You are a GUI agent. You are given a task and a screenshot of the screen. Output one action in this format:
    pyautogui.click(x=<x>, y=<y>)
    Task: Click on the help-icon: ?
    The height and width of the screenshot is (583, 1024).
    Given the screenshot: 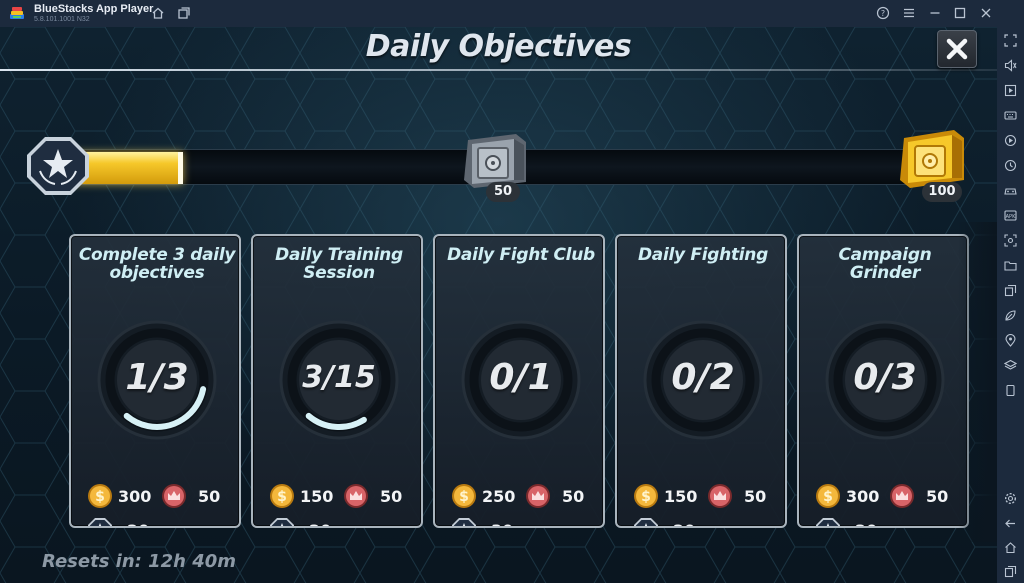 What is the action you would take?
    pyautogui.click(x=883, y=13)
    